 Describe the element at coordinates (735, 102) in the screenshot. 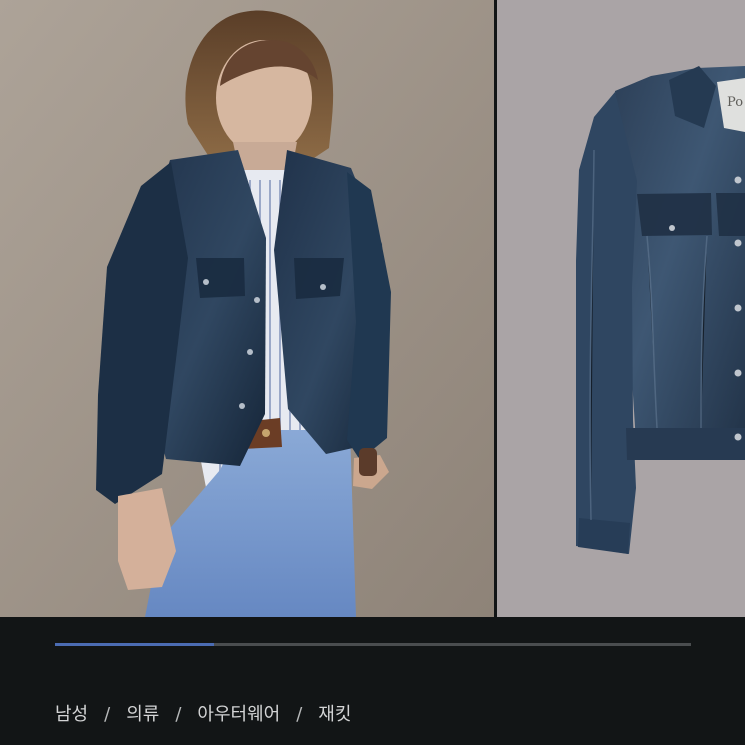

I see `svg-text: Po` at that location.